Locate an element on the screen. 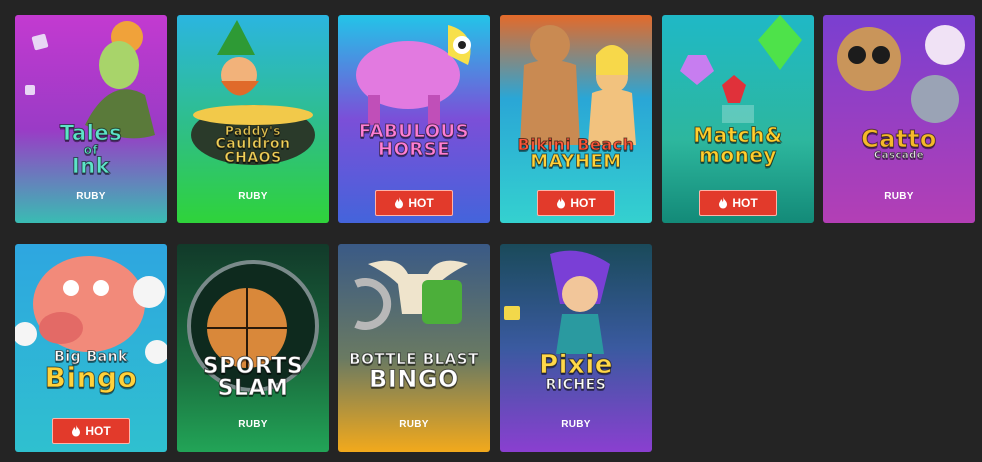 The image size is (982, 462). game-tile-sports-slam: SPORTS SLAM RUBY is located at coordinates (253, 348).